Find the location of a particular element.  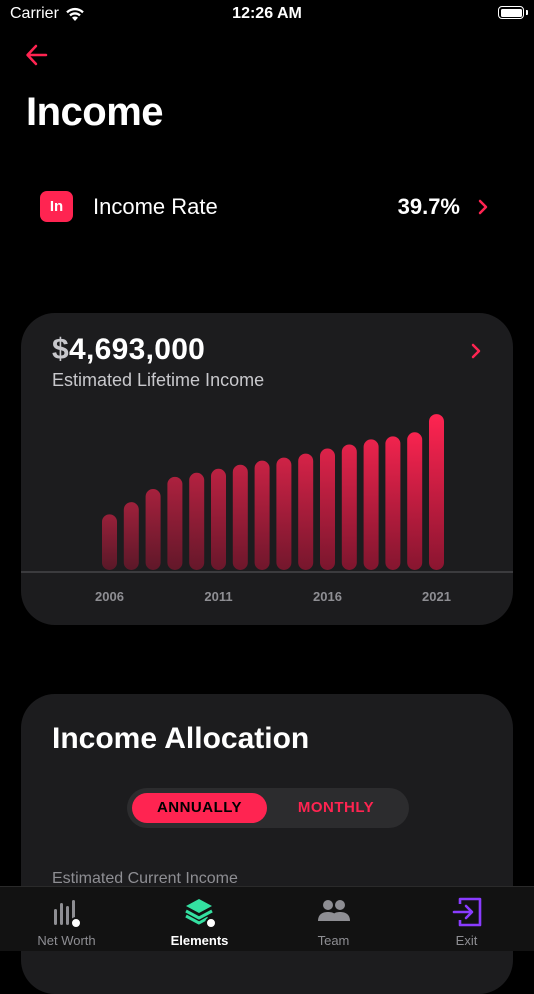

lifetime-income-caption: Estimated Lifetime Income is located at coordinates (158, 380).